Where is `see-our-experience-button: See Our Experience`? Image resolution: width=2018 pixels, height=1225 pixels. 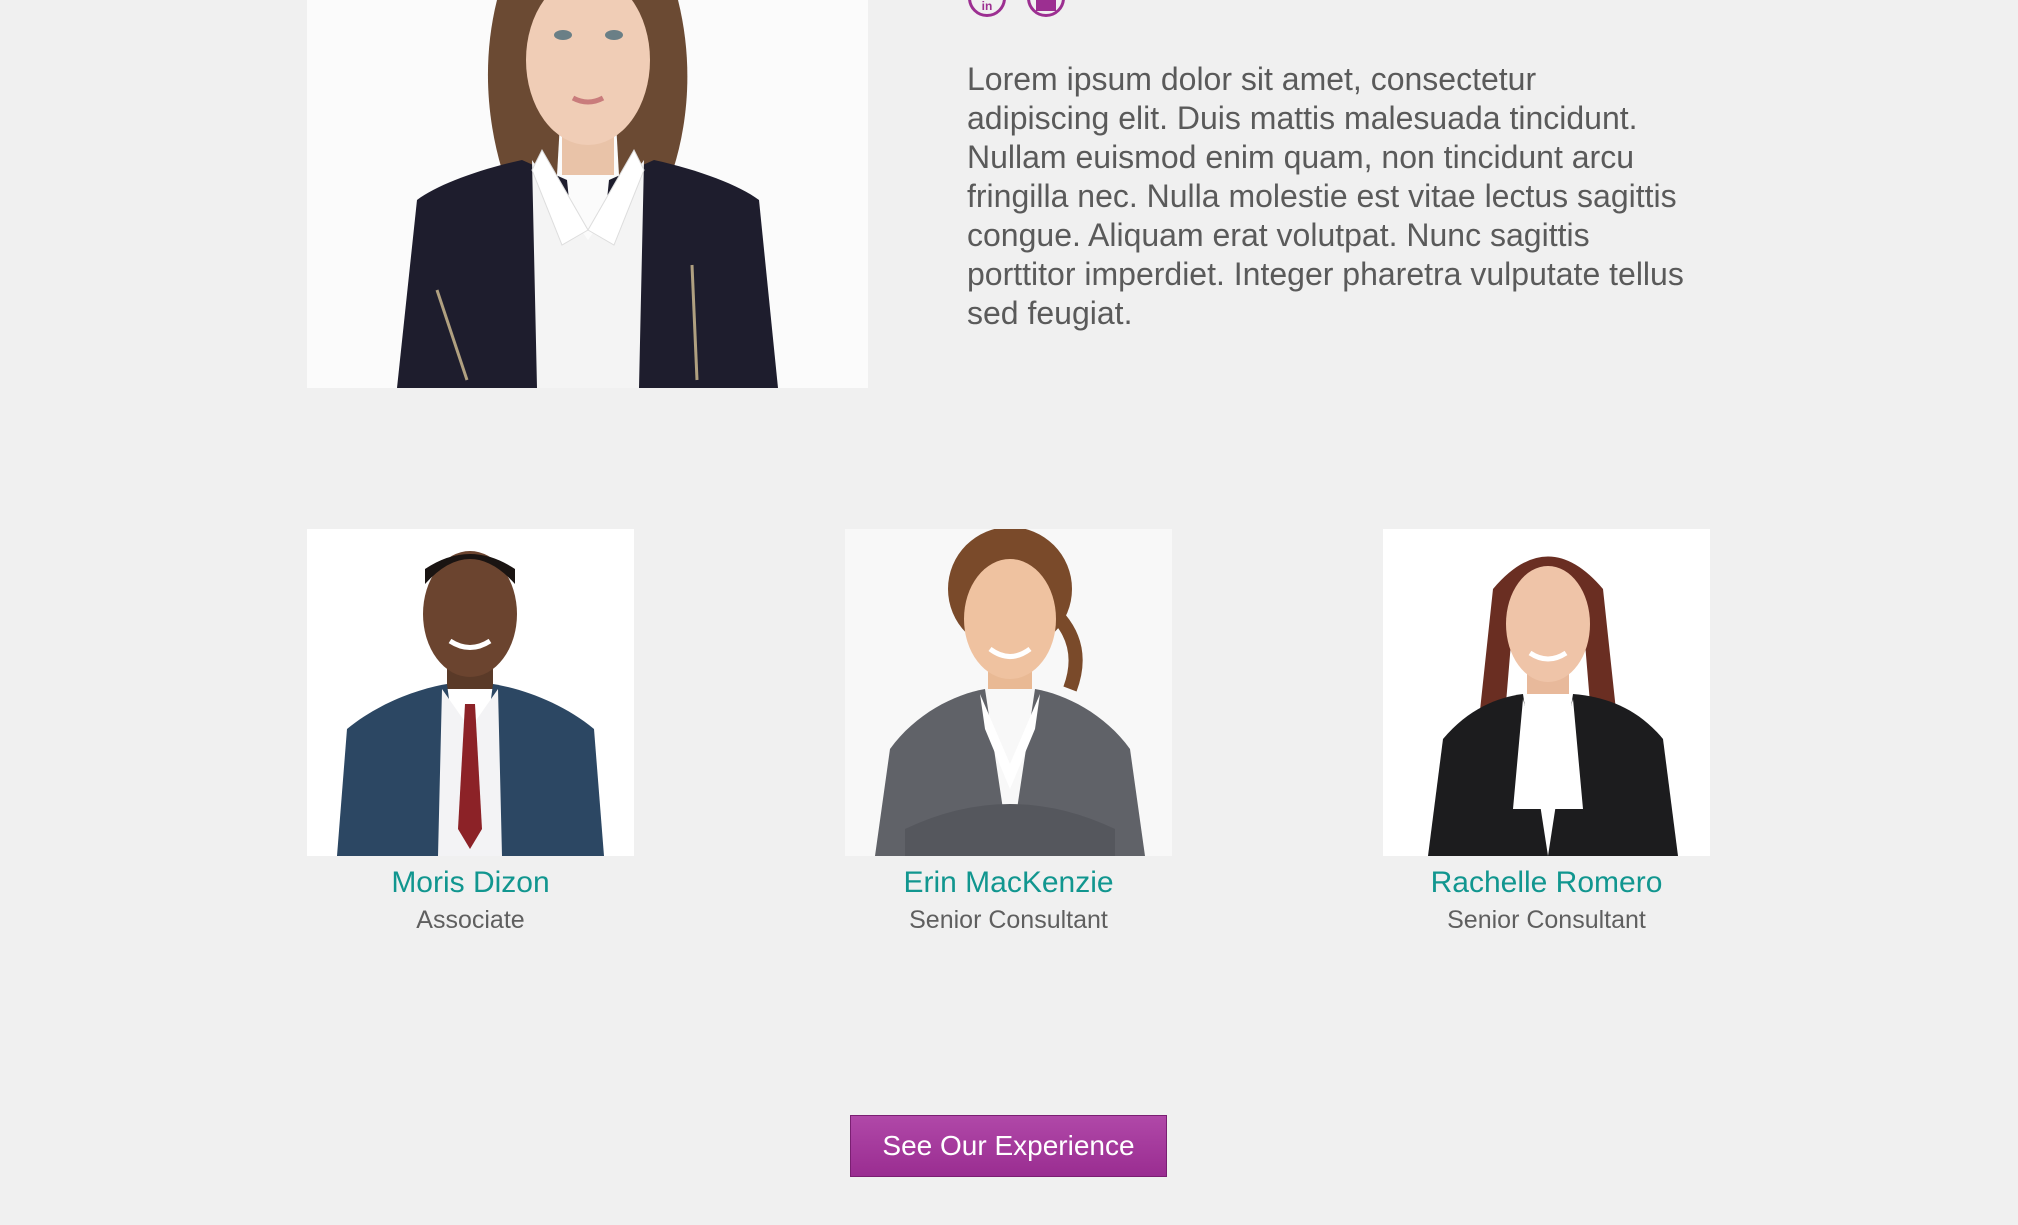 see-our-experience-button: See Our Experience is located at coordinates (1008, 1146).